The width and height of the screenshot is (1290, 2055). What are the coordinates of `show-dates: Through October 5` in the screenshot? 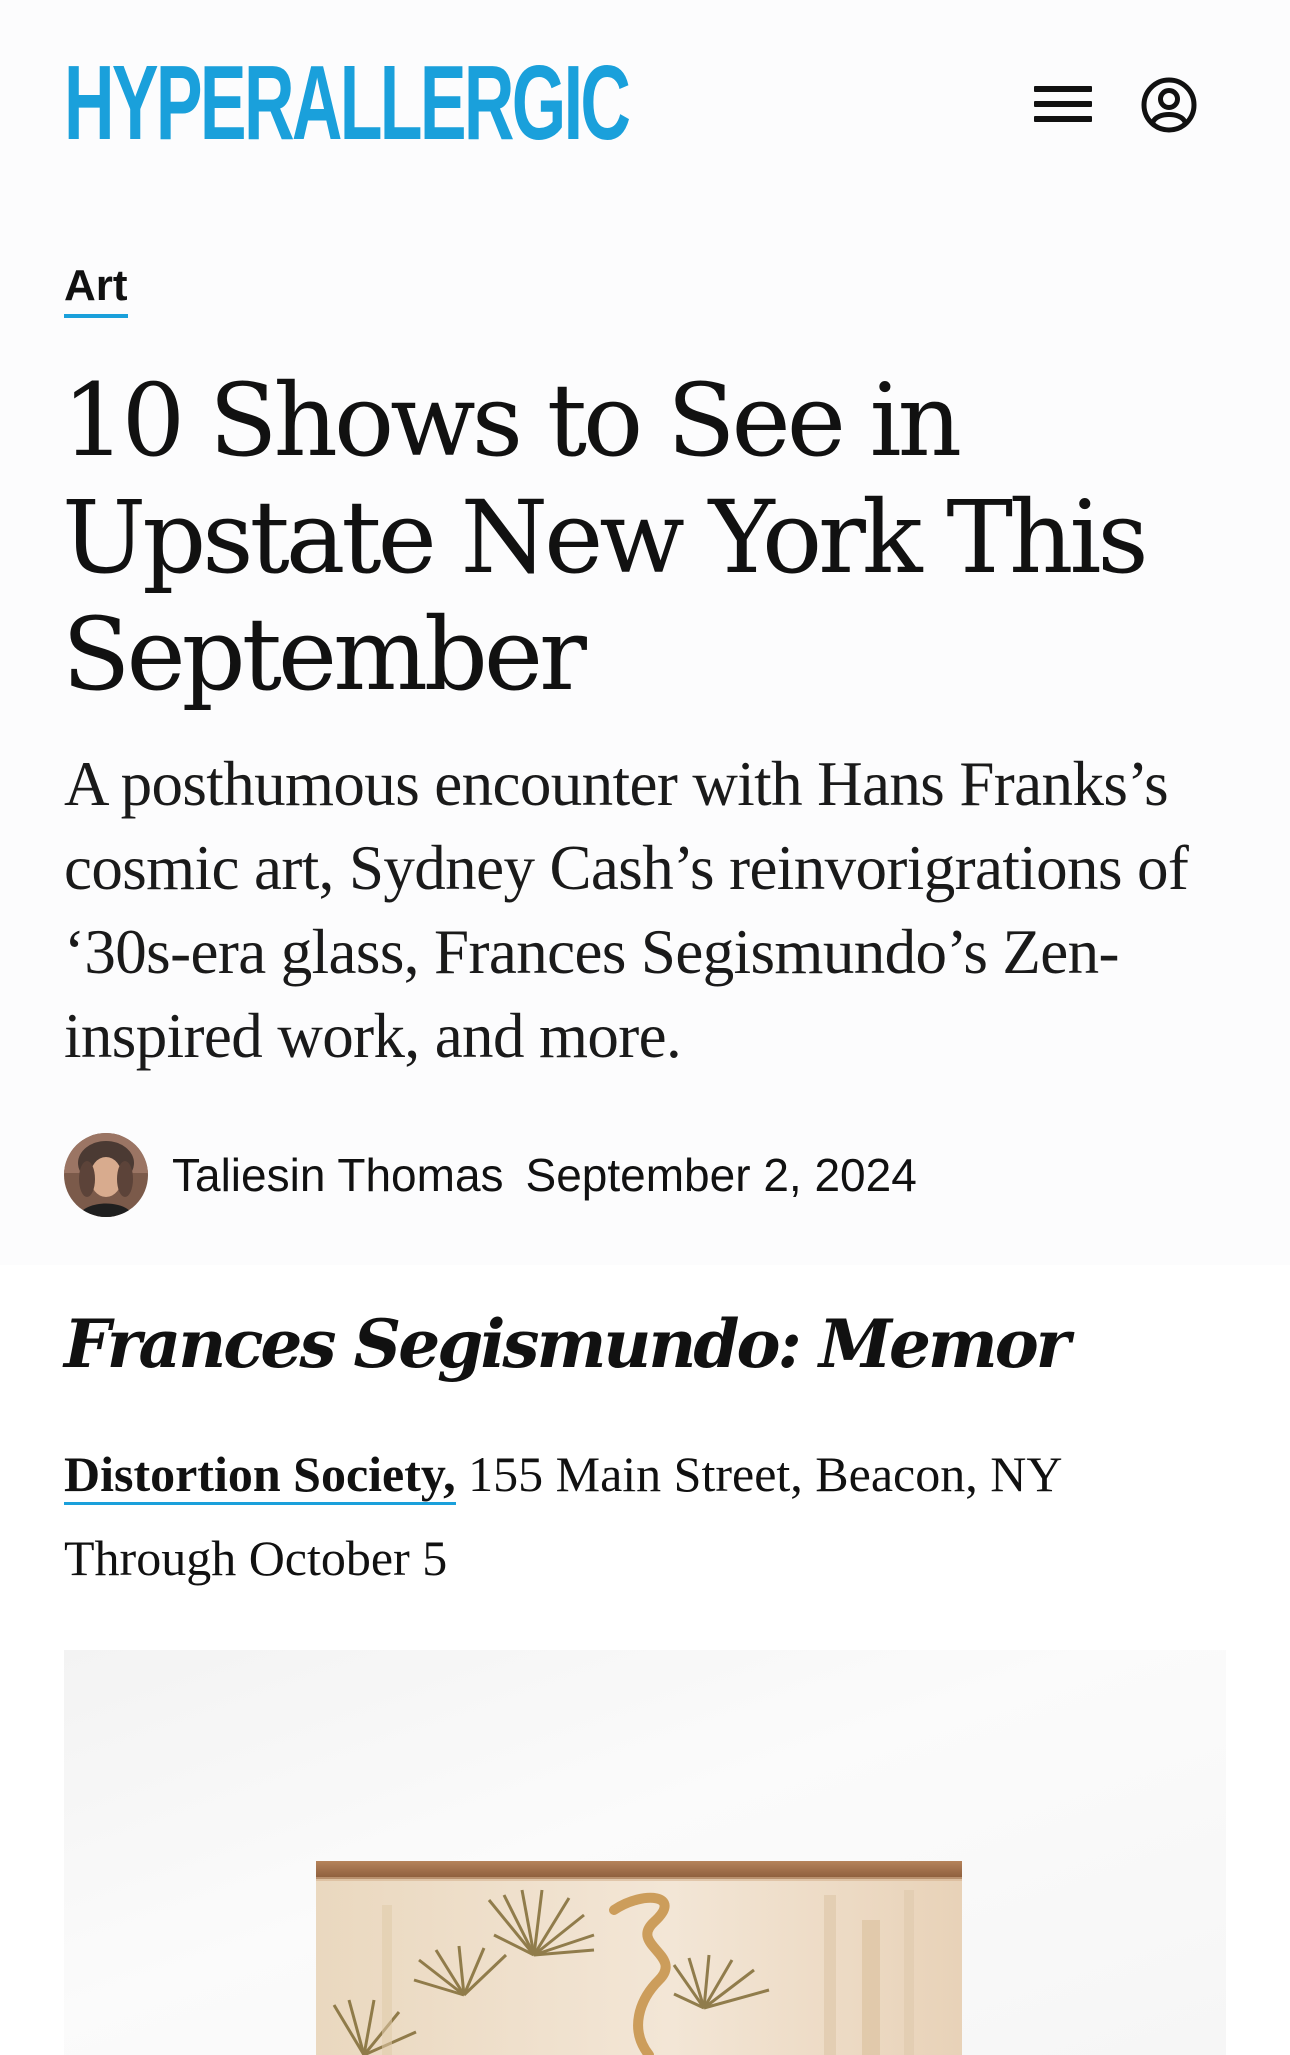 It's located at (256, 1558).